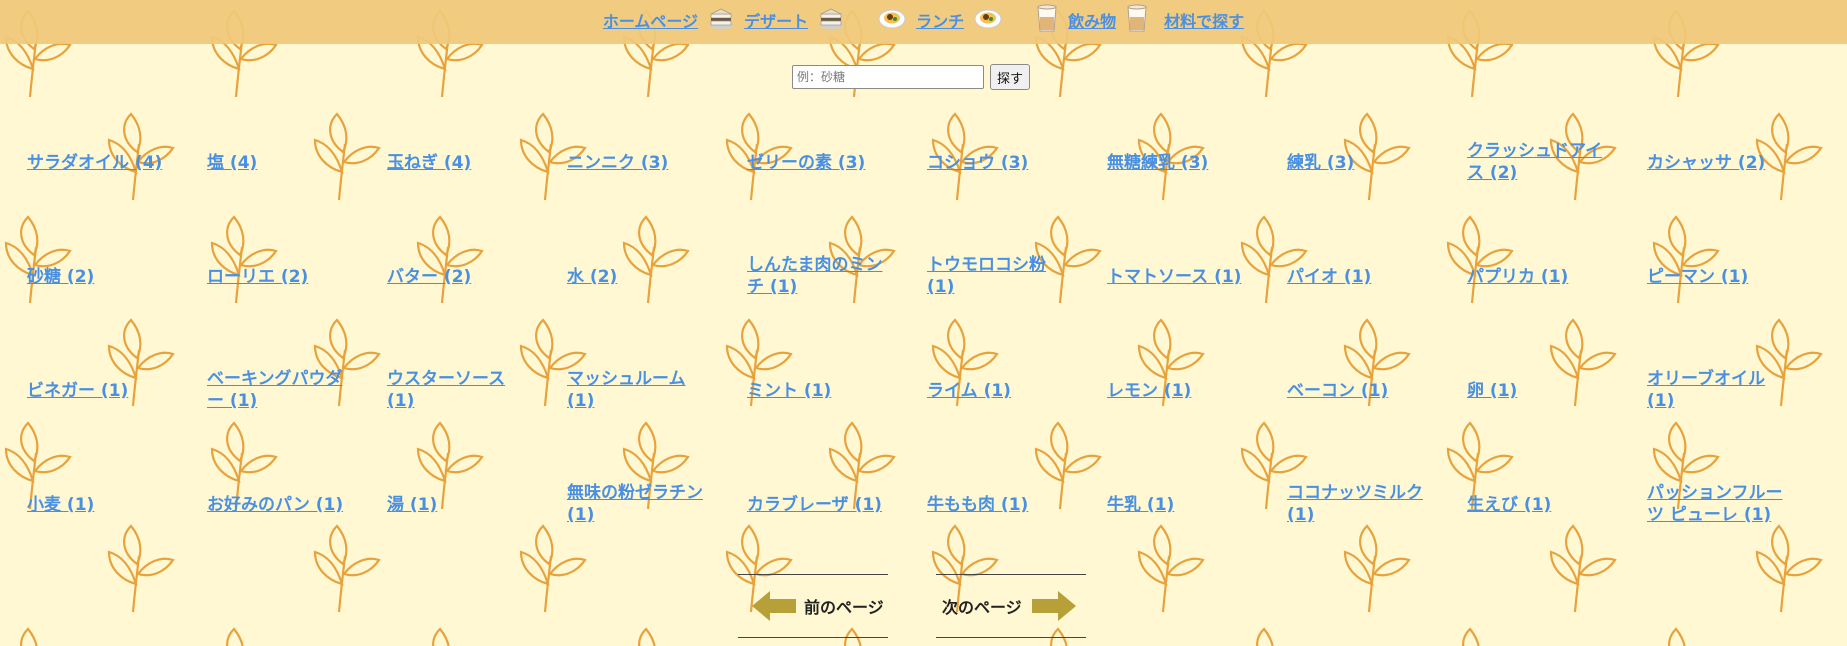 This screenshot has width=1847, height=646. Describe the element at coordinates (77, 391) in the screenshot. I see `ingredient-link: ビネガー (1)` at that location.